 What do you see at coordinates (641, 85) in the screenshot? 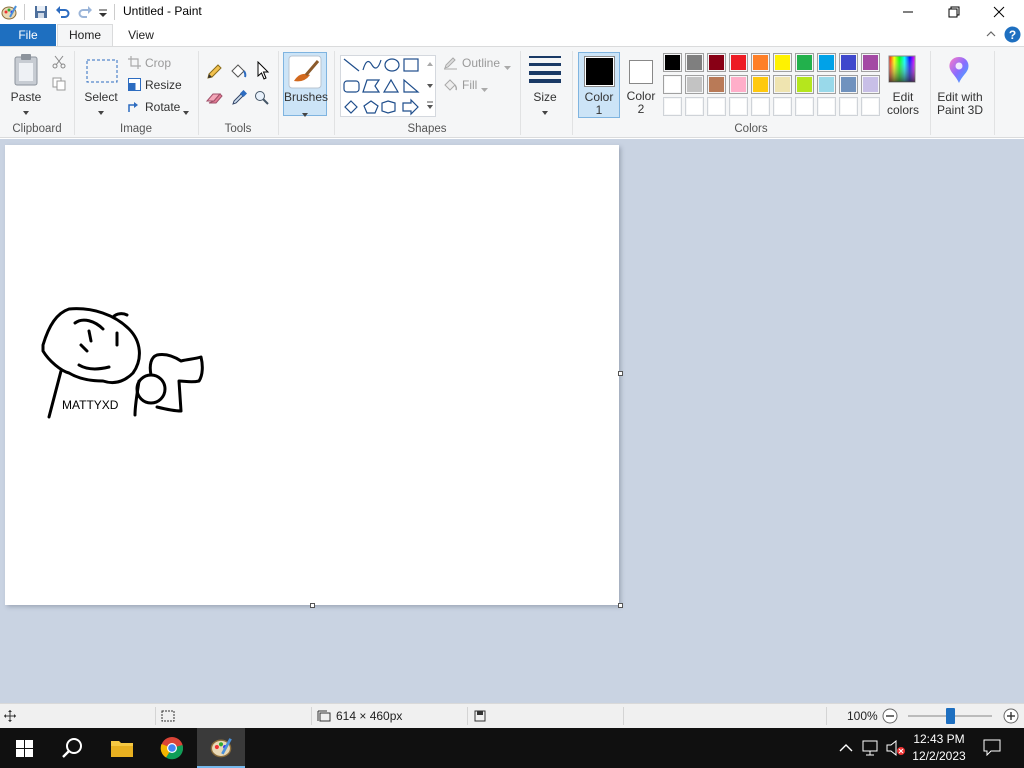
I see `color2-button: Color 2` at bounding box center [641, 85].